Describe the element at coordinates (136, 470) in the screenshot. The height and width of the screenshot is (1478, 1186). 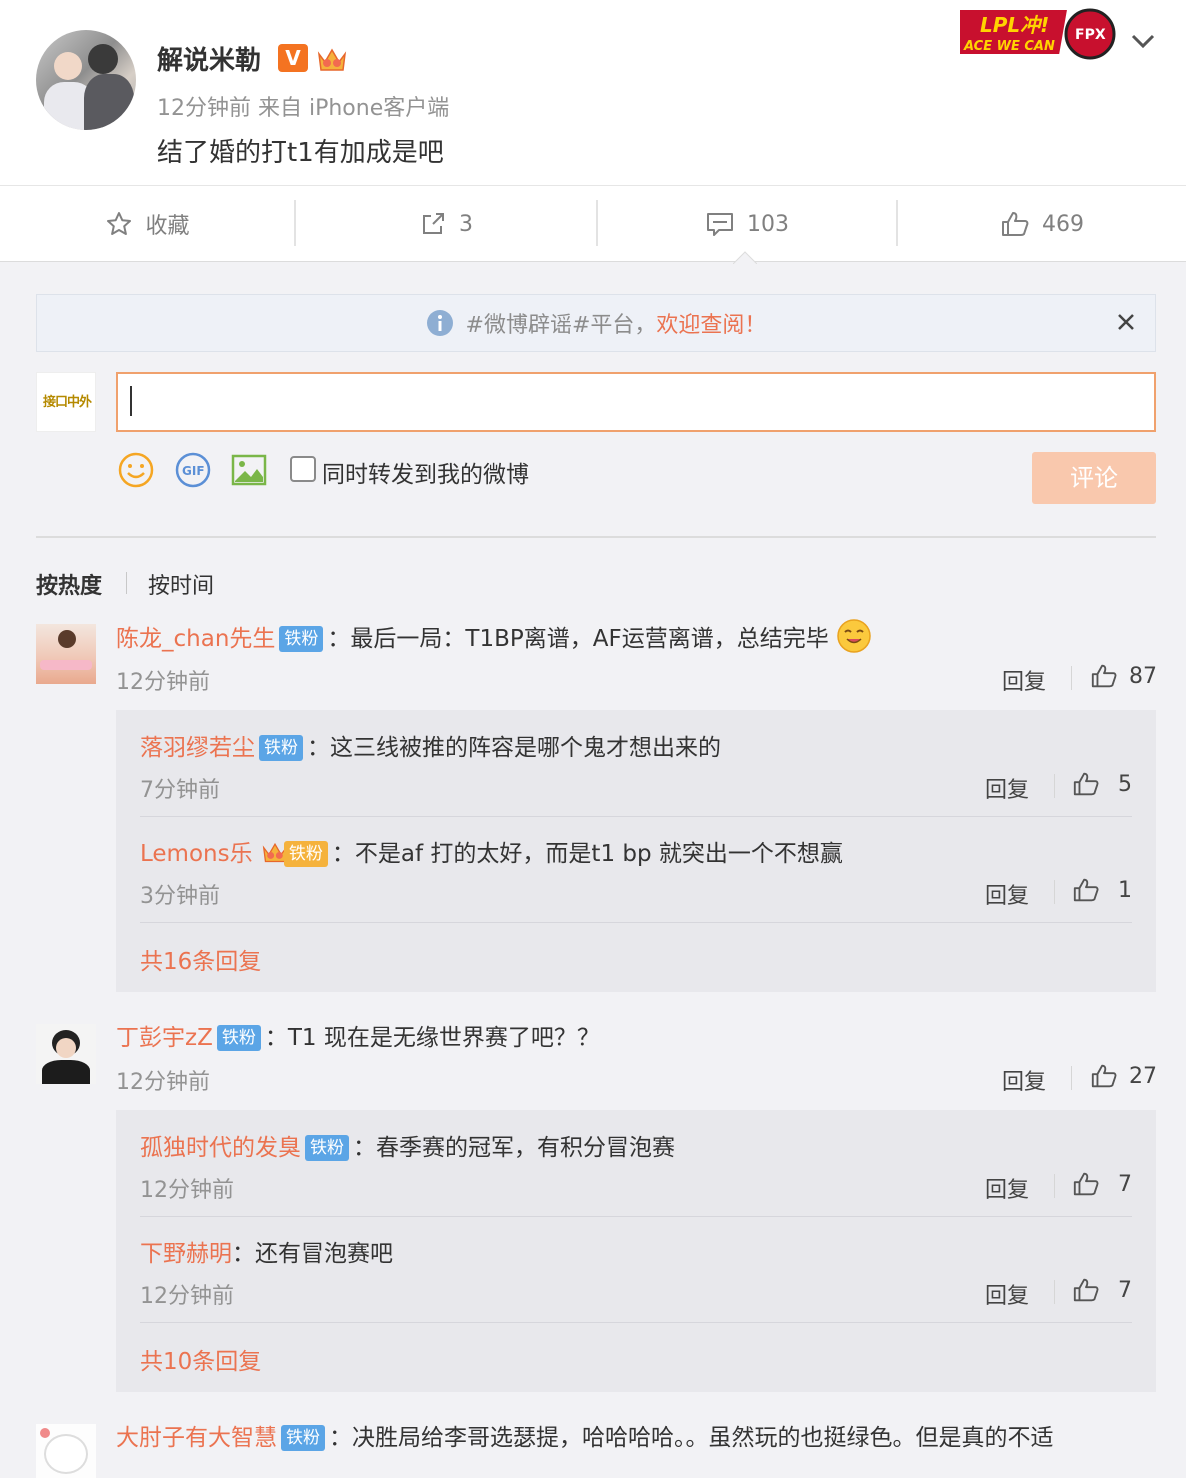
I see `emoji-icon` at that location.